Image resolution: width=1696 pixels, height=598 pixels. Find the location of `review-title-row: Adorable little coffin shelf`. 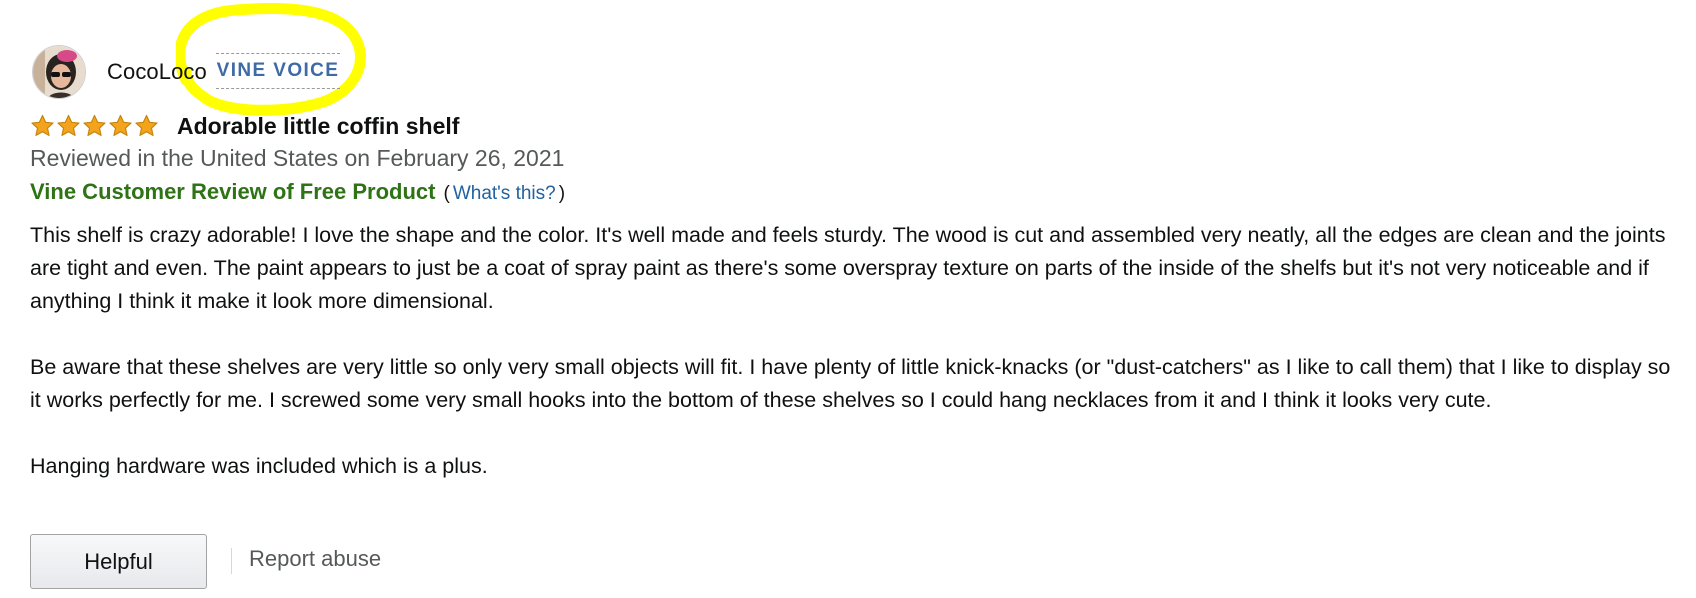

review-title-row: Adorable little coffin shelf is located at coordinates (244, 126).